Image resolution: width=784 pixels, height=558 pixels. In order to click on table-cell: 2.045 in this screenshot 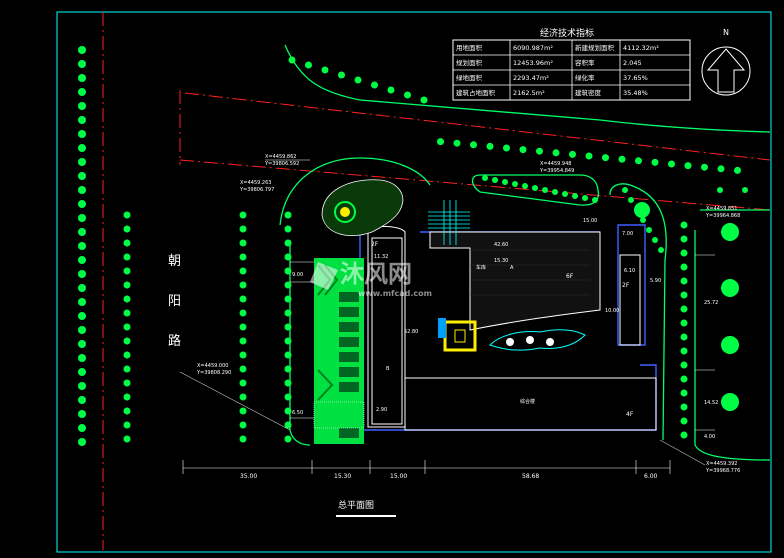, I will do `click(632, 63)`.